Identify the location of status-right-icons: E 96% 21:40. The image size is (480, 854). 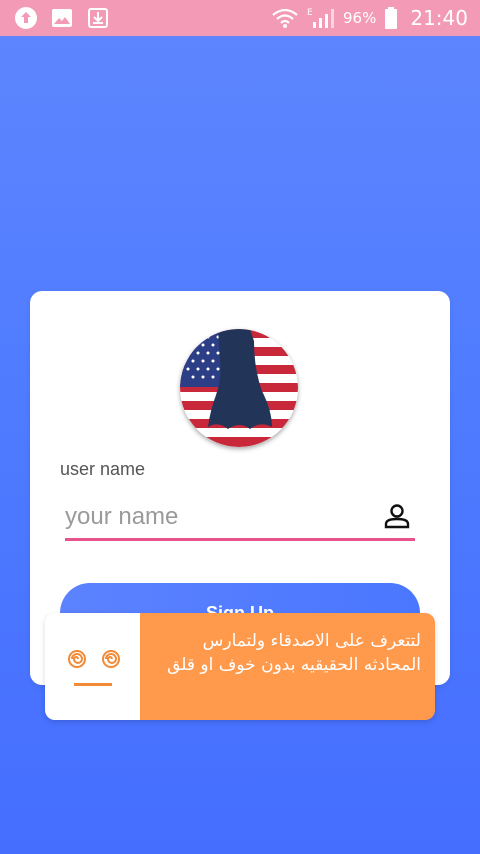
(369, 18).